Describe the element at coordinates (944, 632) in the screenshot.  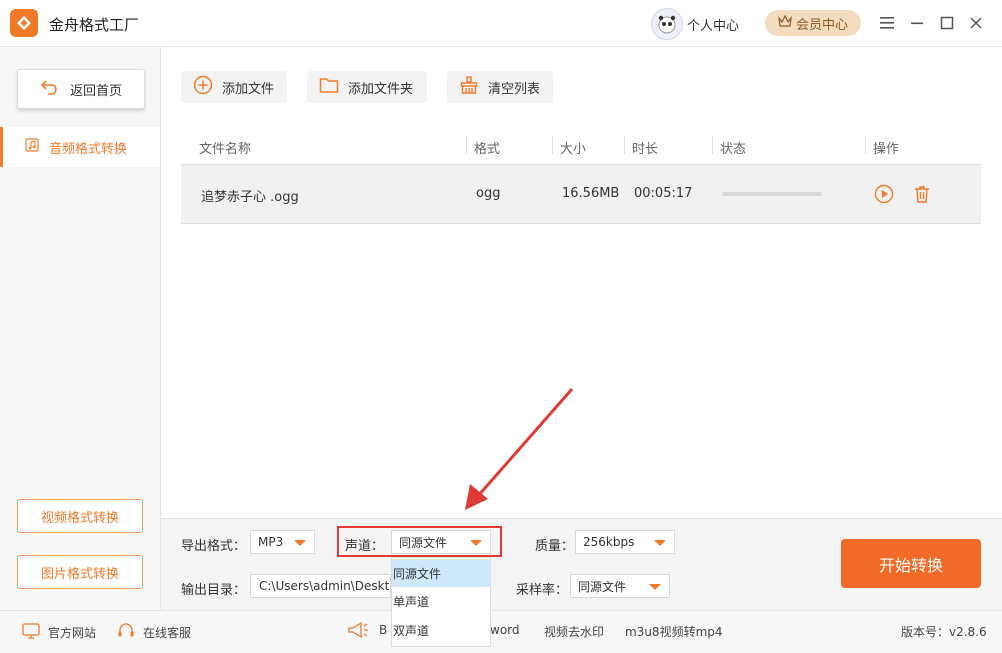
I see `version-text: 版本号：v2.8.6` at that location.